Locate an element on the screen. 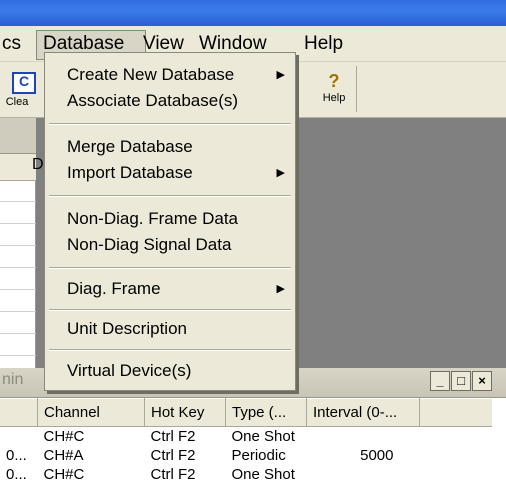  menu-item-label: Import Database is located at coordinates (130, 172).